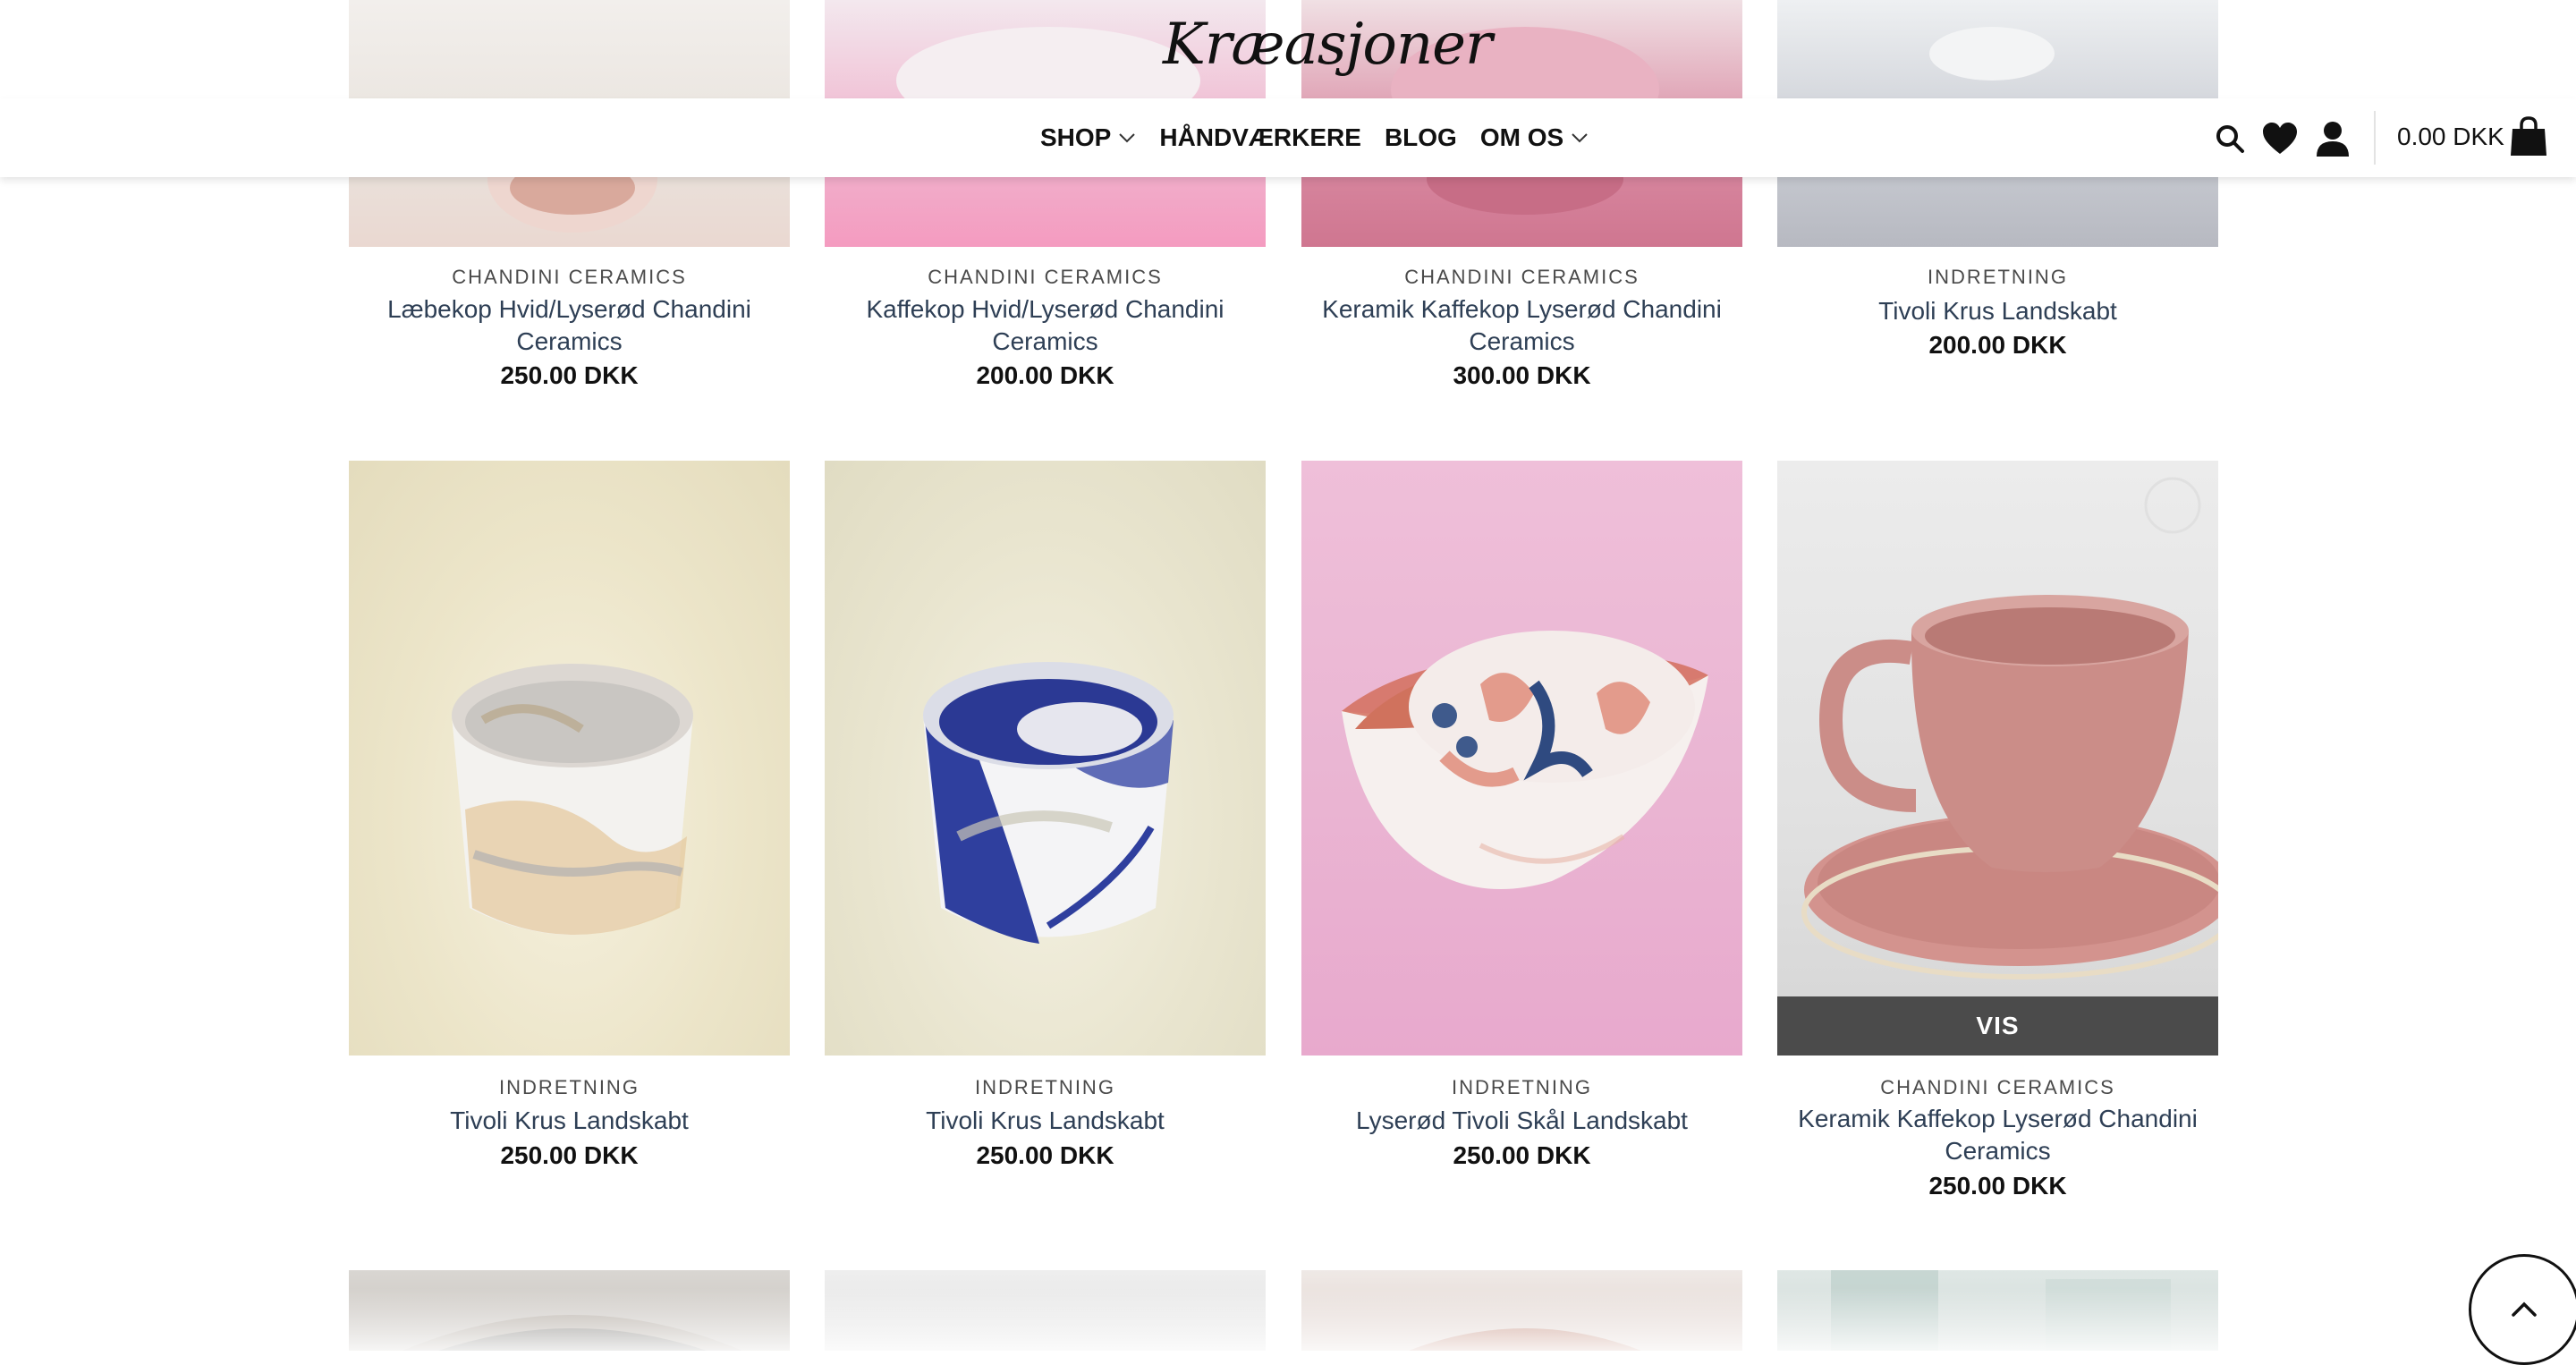 The width and height of the screenshot is (2576, 1365). What do you see at coordinates (1522, 375) in the screenshot?
I see `product-price: 300.00 DKK` at bounding box center [1522, 375].